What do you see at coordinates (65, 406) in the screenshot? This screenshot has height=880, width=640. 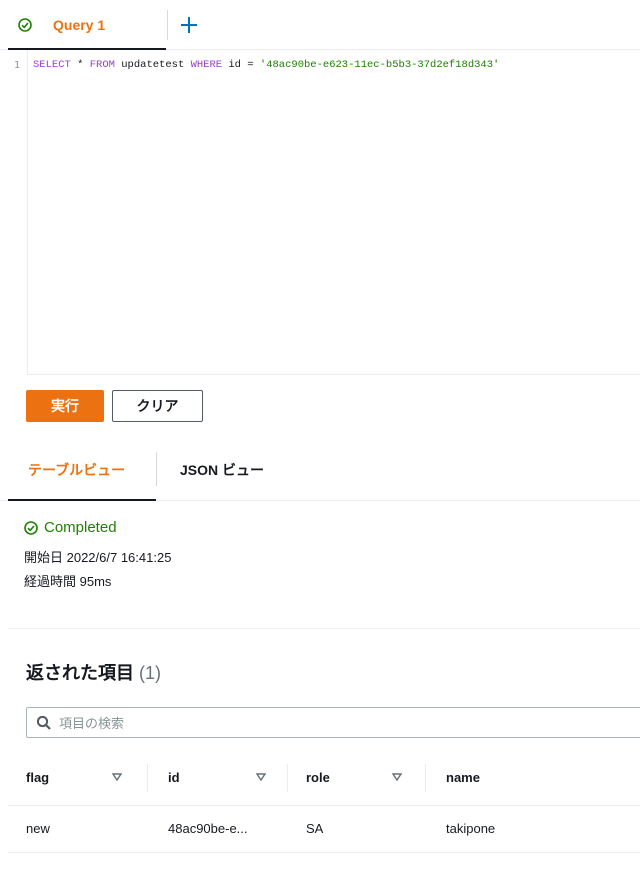 I see `run-button: 実行` at bounding box center [65, 406].